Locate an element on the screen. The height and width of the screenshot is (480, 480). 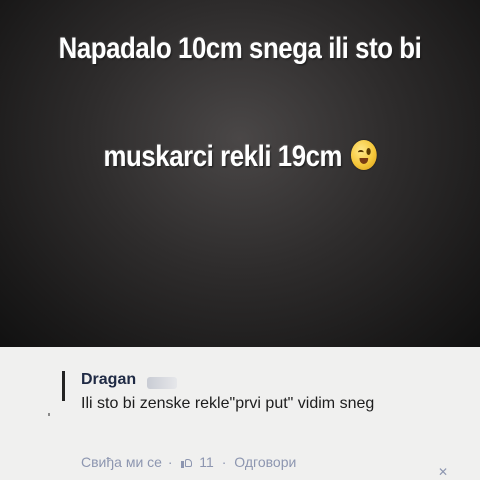
comment-author-name: Dragan is located at coordinates (108, 380).